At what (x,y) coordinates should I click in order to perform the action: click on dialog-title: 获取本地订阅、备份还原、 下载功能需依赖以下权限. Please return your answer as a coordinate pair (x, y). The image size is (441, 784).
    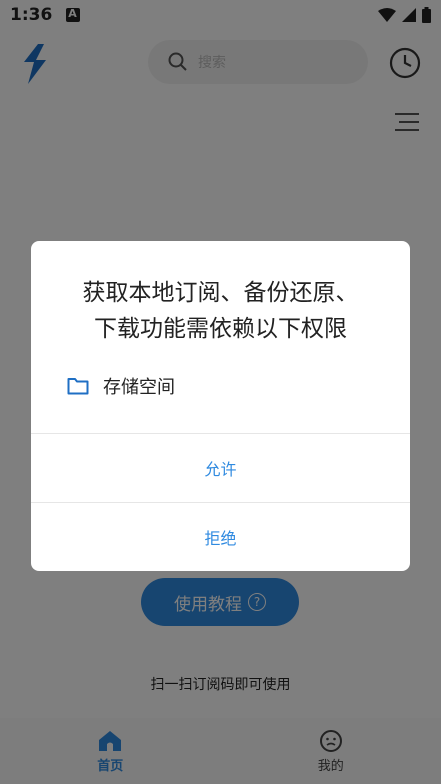
    Looking at the image, I should click on (220, 311).